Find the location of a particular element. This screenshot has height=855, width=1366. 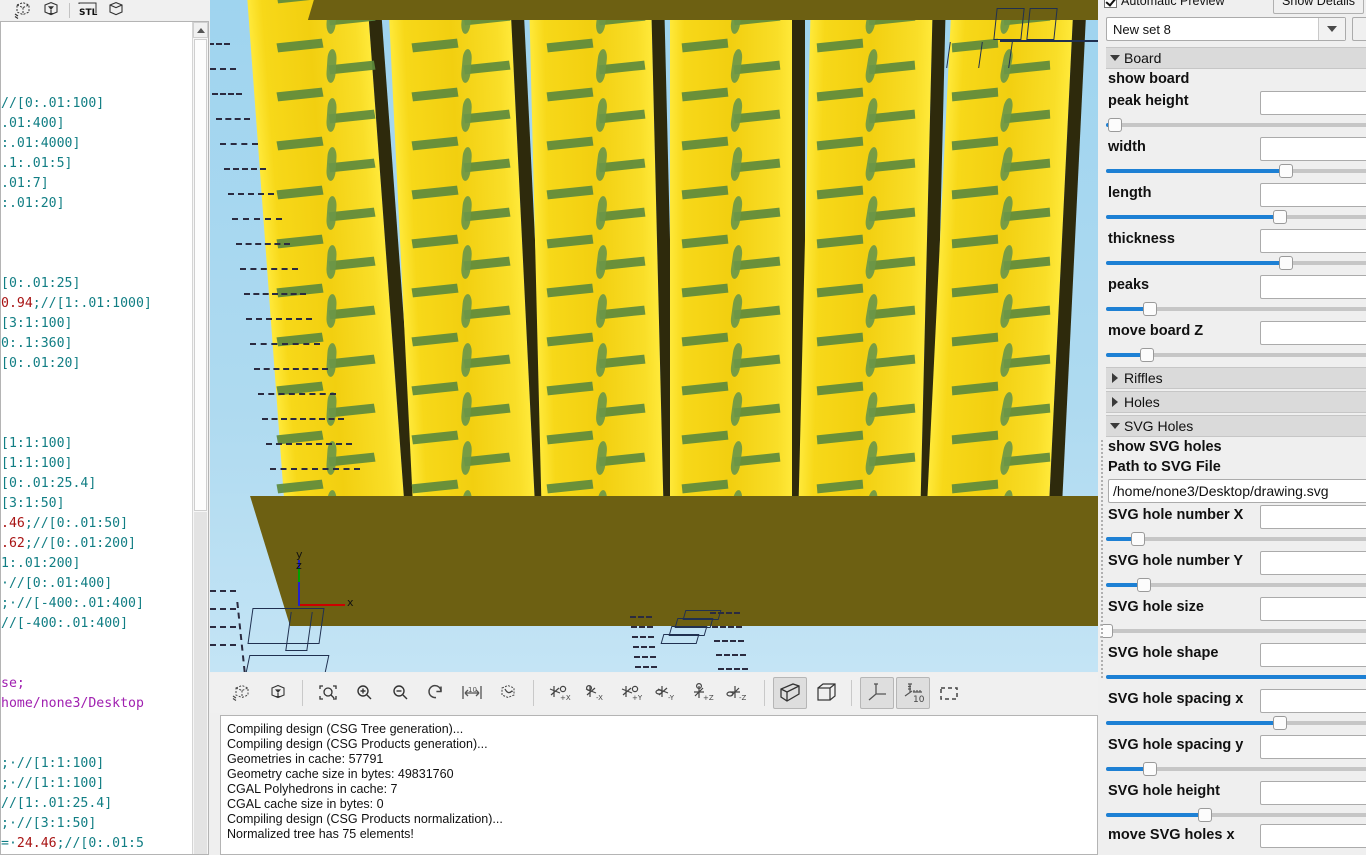

show-axes-icon is located at coordinates (877, 693).